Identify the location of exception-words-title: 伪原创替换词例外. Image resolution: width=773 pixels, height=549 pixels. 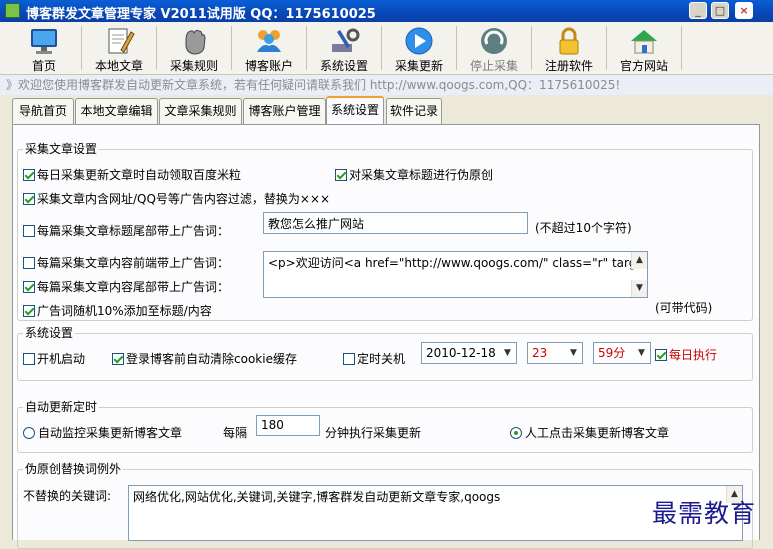
(73, 468).